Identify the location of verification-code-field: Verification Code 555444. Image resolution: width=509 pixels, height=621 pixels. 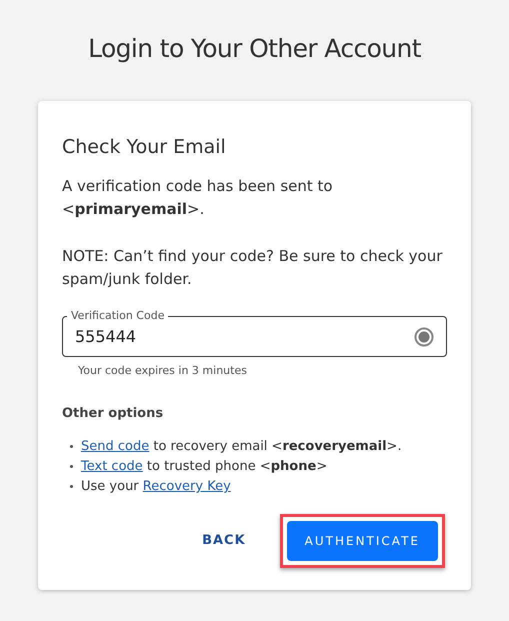
(254, 333).